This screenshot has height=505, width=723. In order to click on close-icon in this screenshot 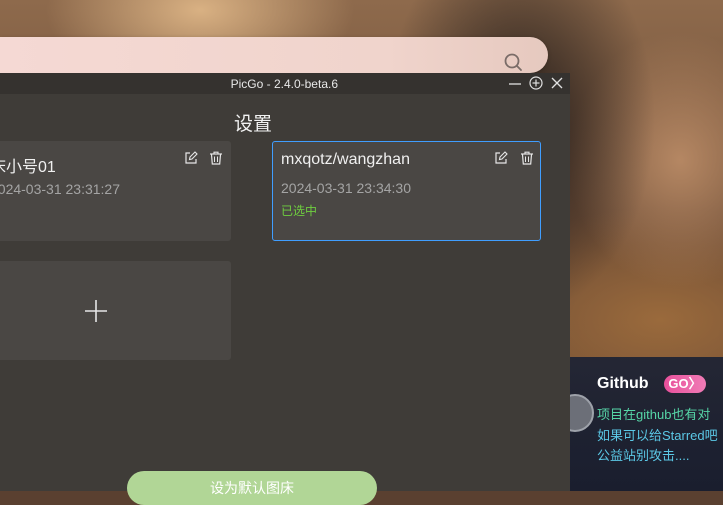, I will do `click(557, 83)`.